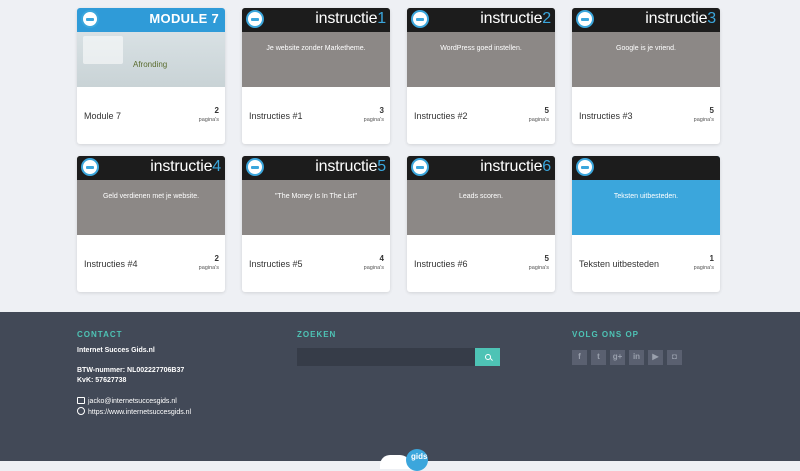 The image size is (800, 471). What do you see at coordinates (350, 166) in the screenshot?
I see `brand-text: instructie5` at bounding box center [350, 166].